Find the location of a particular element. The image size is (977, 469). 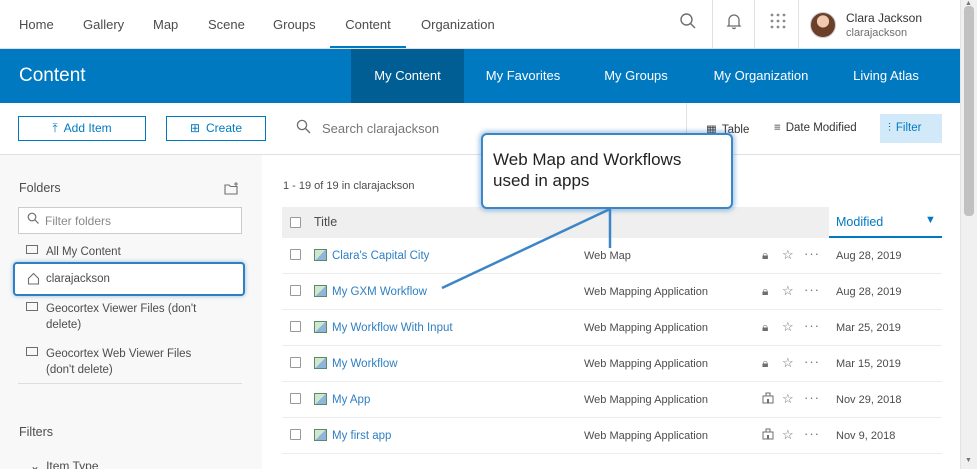

item-modified-date: Nov 9, 2018 is located at coordinates (866, 436).